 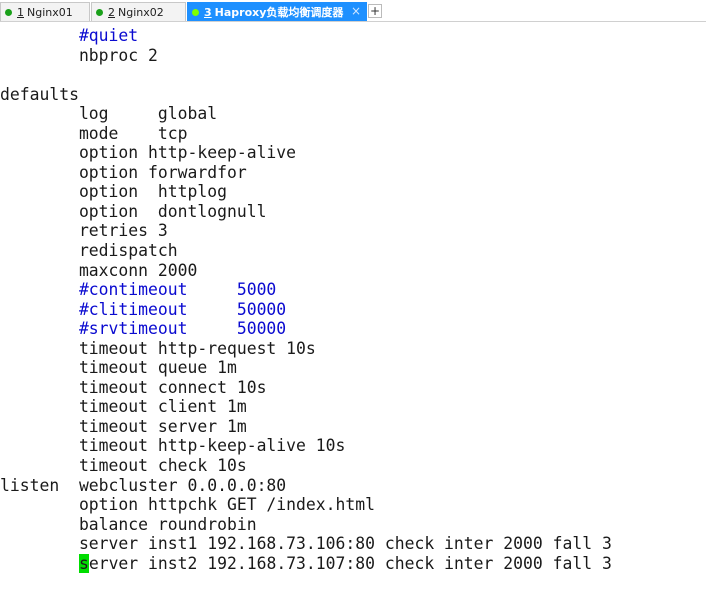 What do you see at coordinates (208, 12) in the screenshot?
I see `tab-number: 3` at bounding box center [208, 12].